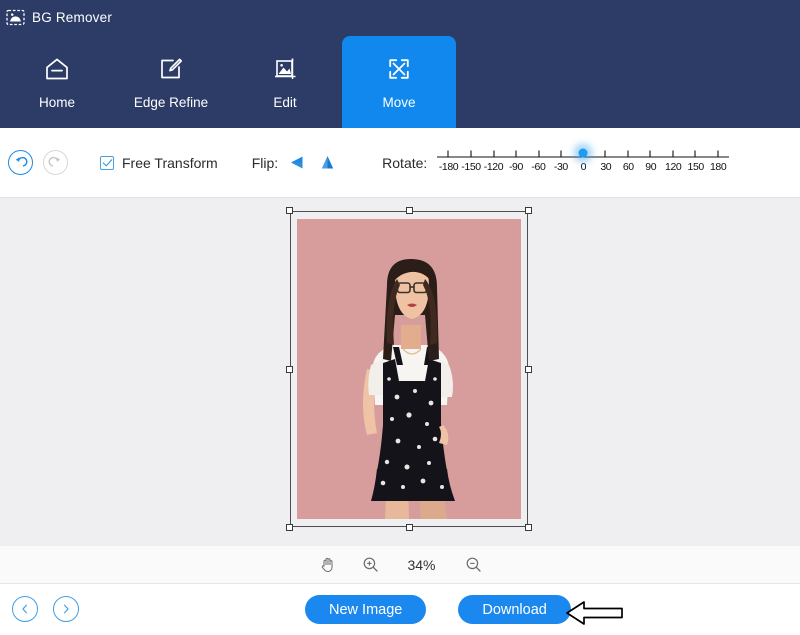 The image size is (800, 635). Describe the element at coordinates (718, 166) in the screenshot. I see `rotate-tick: 180` at that location.